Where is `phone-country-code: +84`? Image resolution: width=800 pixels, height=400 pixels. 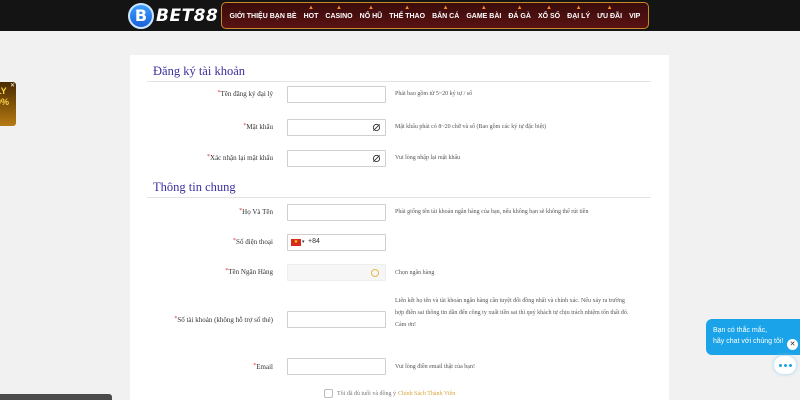 phone-country-code: +84 is located at coordinates (314, 241).